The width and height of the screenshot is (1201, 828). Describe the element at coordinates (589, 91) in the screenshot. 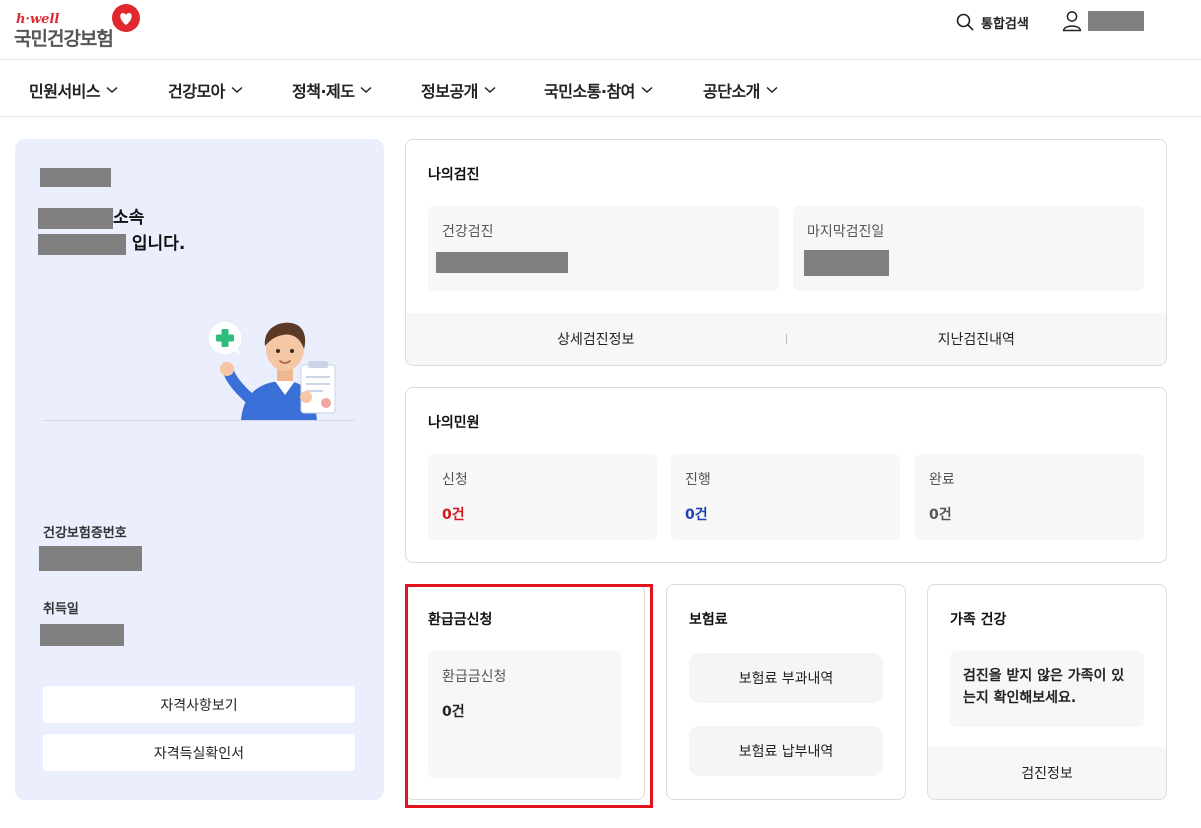

I see `nav-label: 국민소통·참여` at that location.